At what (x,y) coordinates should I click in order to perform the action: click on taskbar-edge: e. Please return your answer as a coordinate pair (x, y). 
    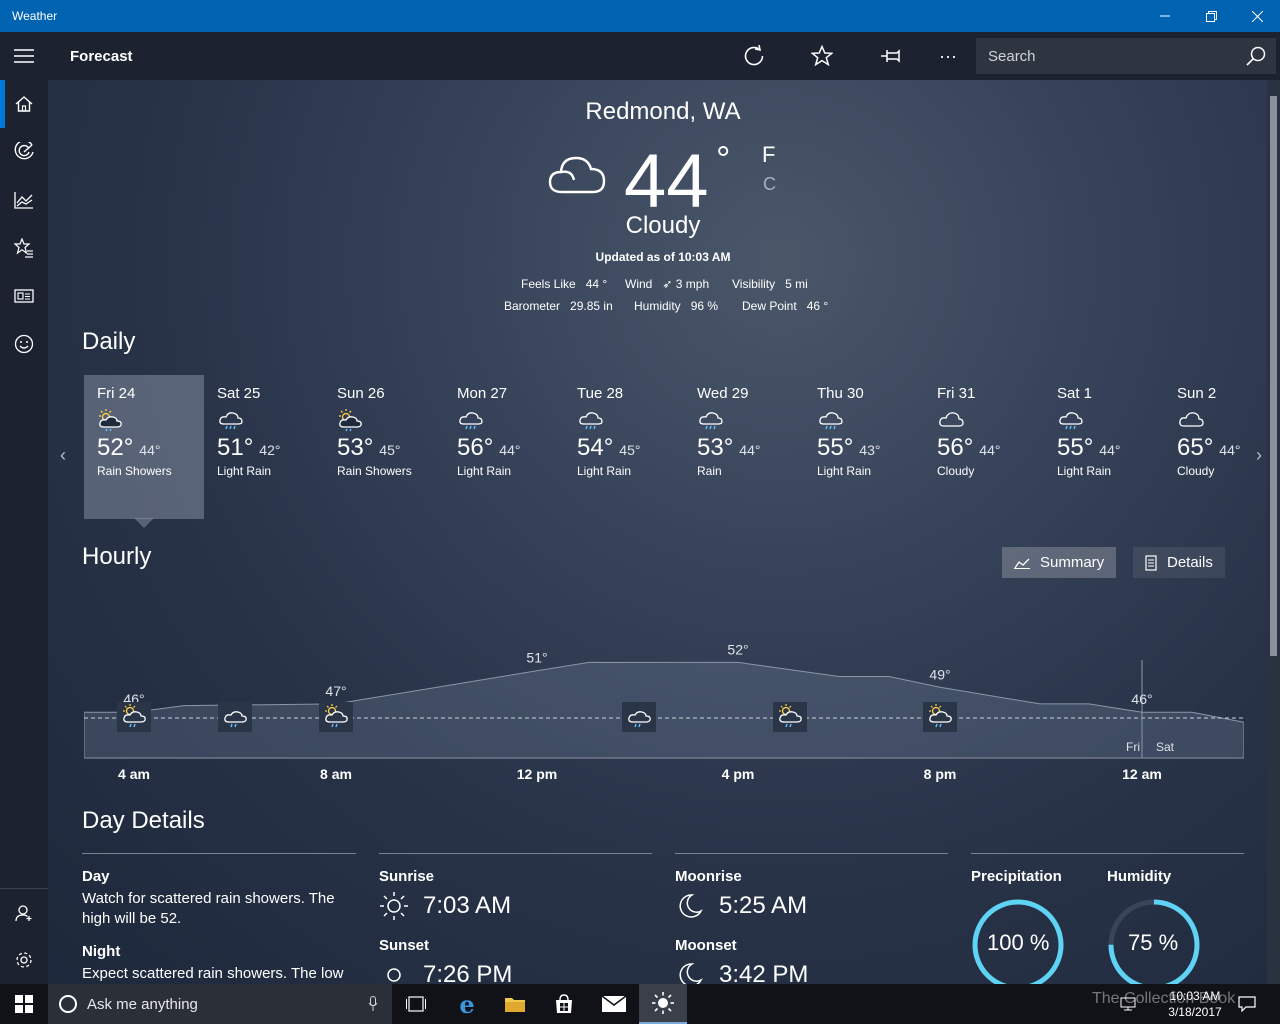
    Looking at the image, I should click on (467, 1004).